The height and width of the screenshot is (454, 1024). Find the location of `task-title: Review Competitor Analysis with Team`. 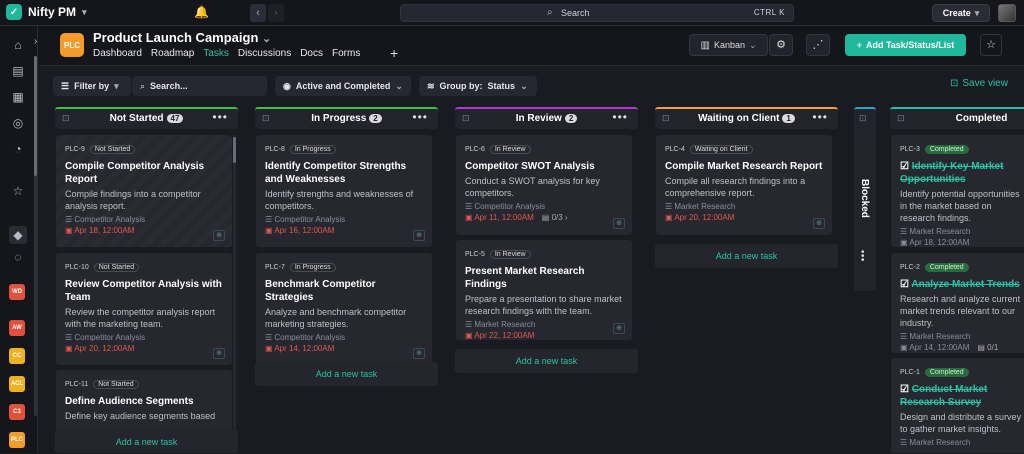

task-title: Review Competitor Analysis with Team is located at coordinates (144, 291).